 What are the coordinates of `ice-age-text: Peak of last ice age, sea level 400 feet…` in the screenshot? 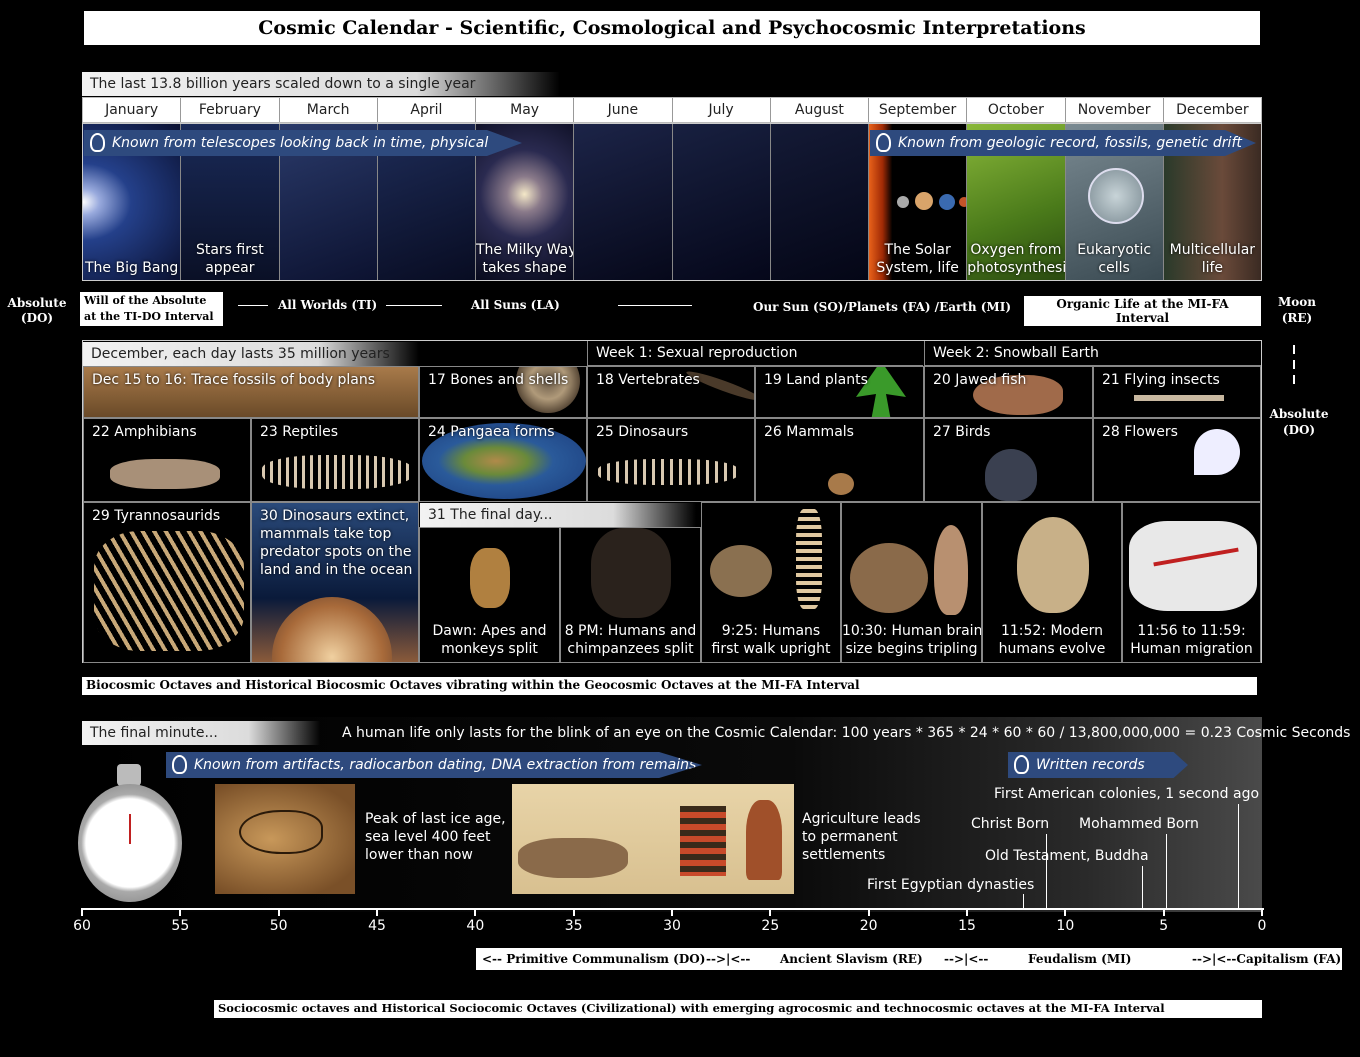 It's located at (435, 837).